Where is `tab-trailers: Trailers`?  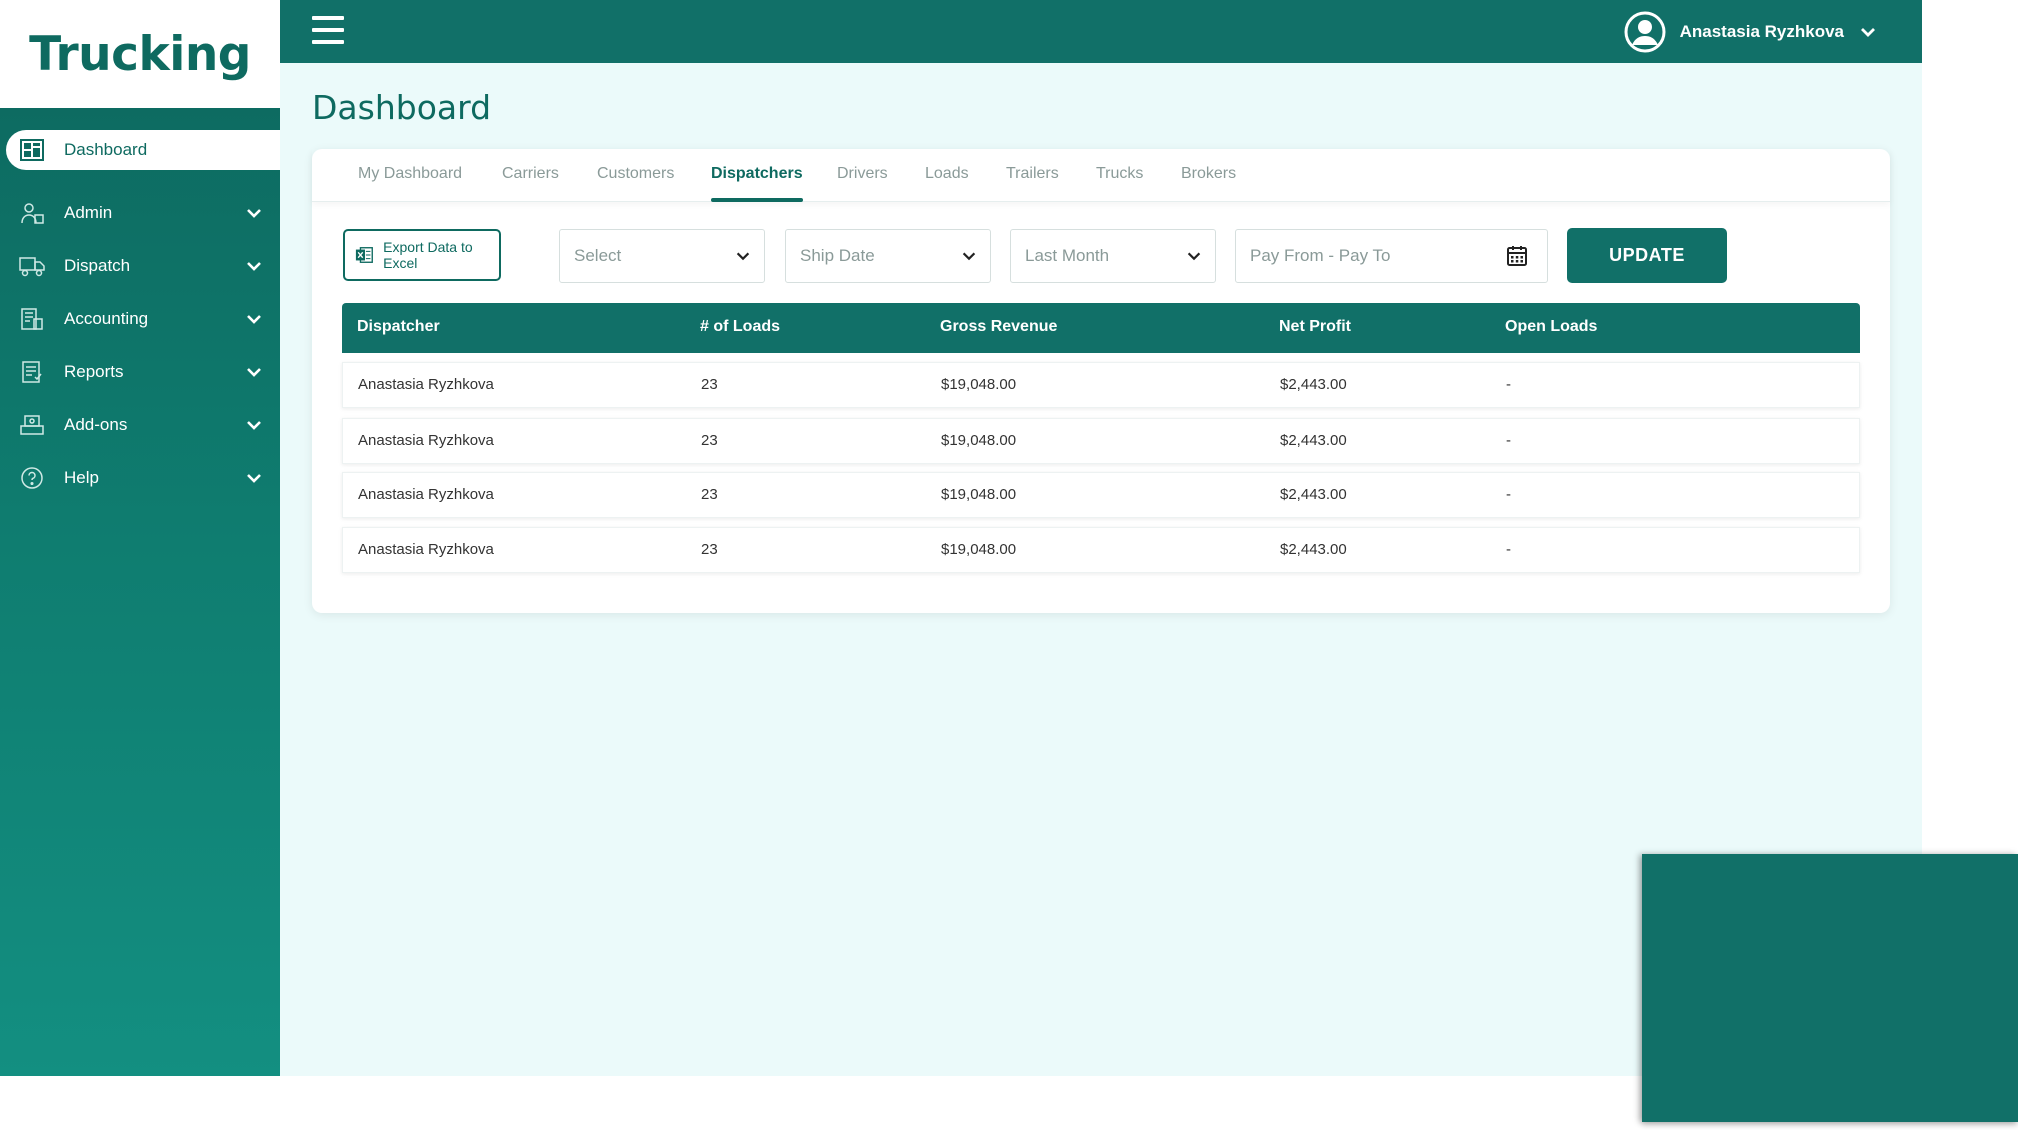
tab-trailers: Trailers is located at coordinates (1032, 174).